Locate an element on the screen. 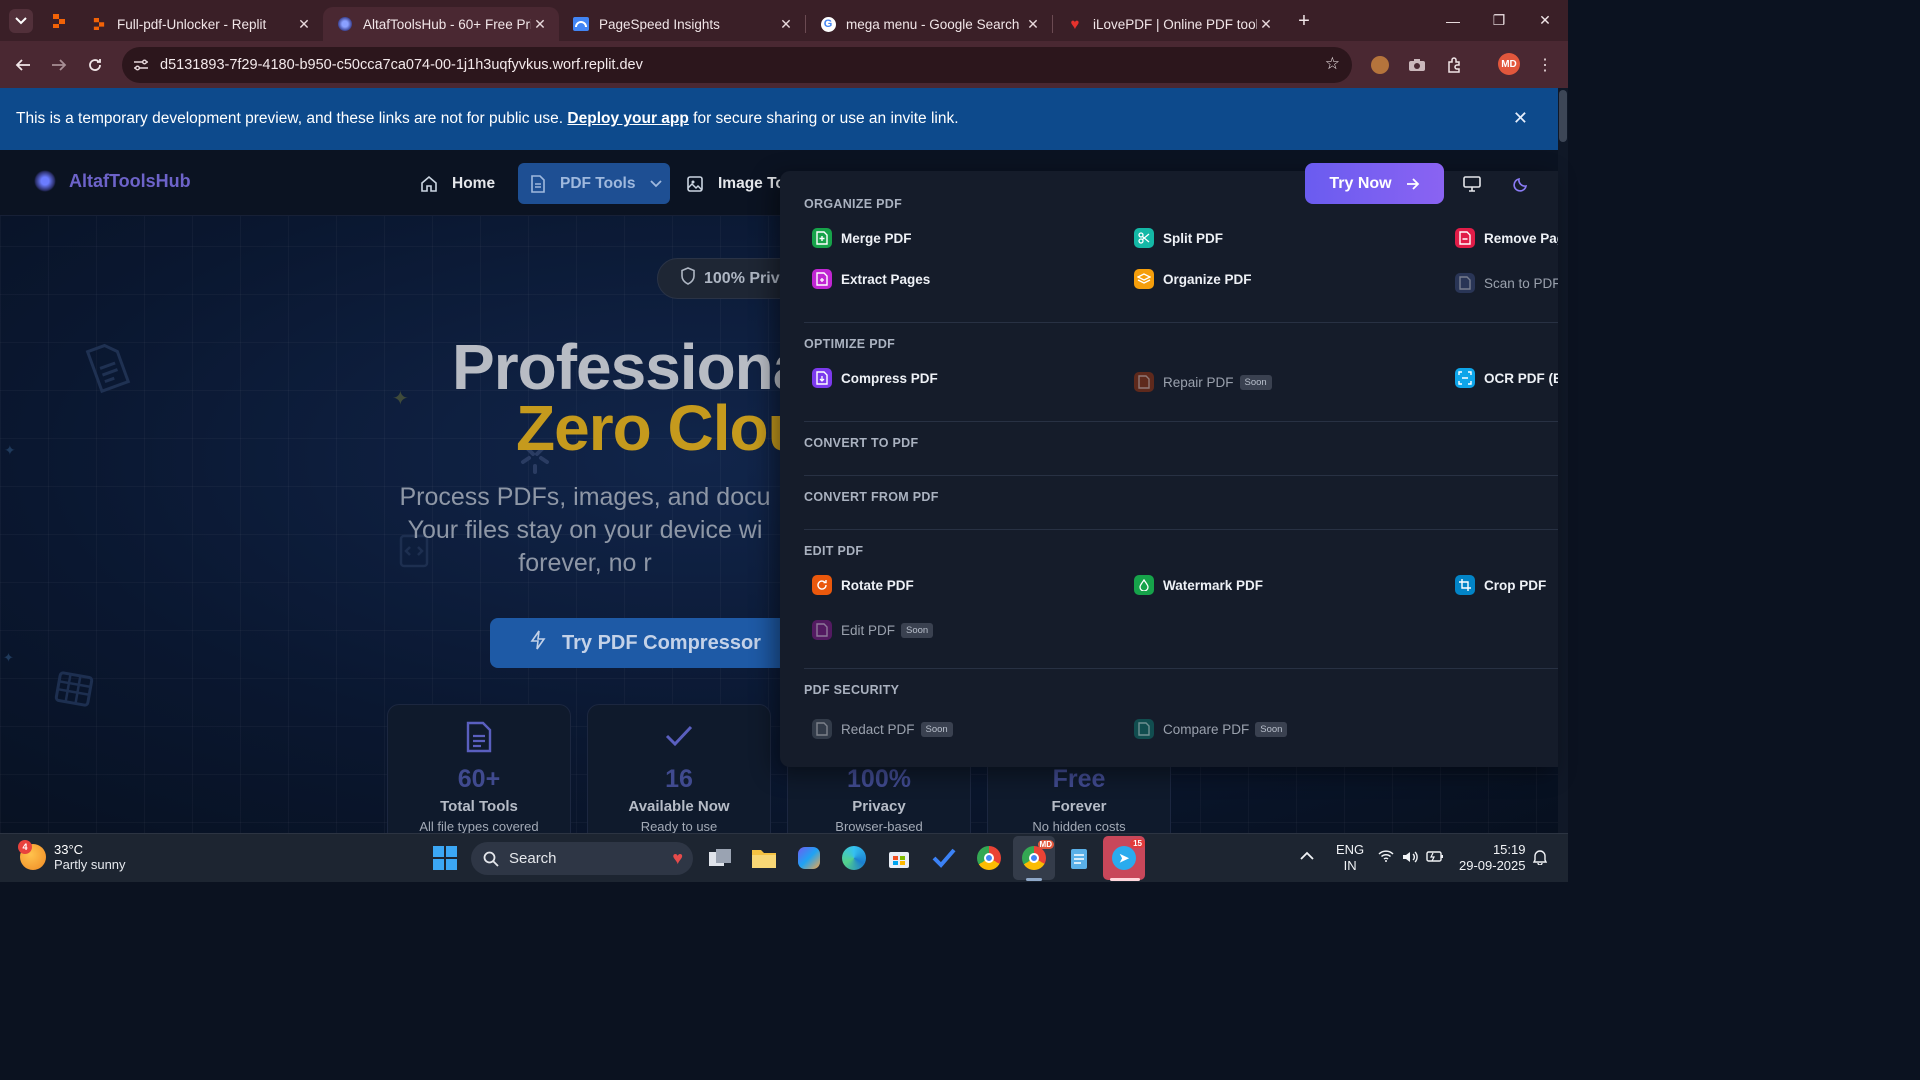  tab-pagespeed: PageSpeed Insights ✕ is located at coordinates (682, 24).